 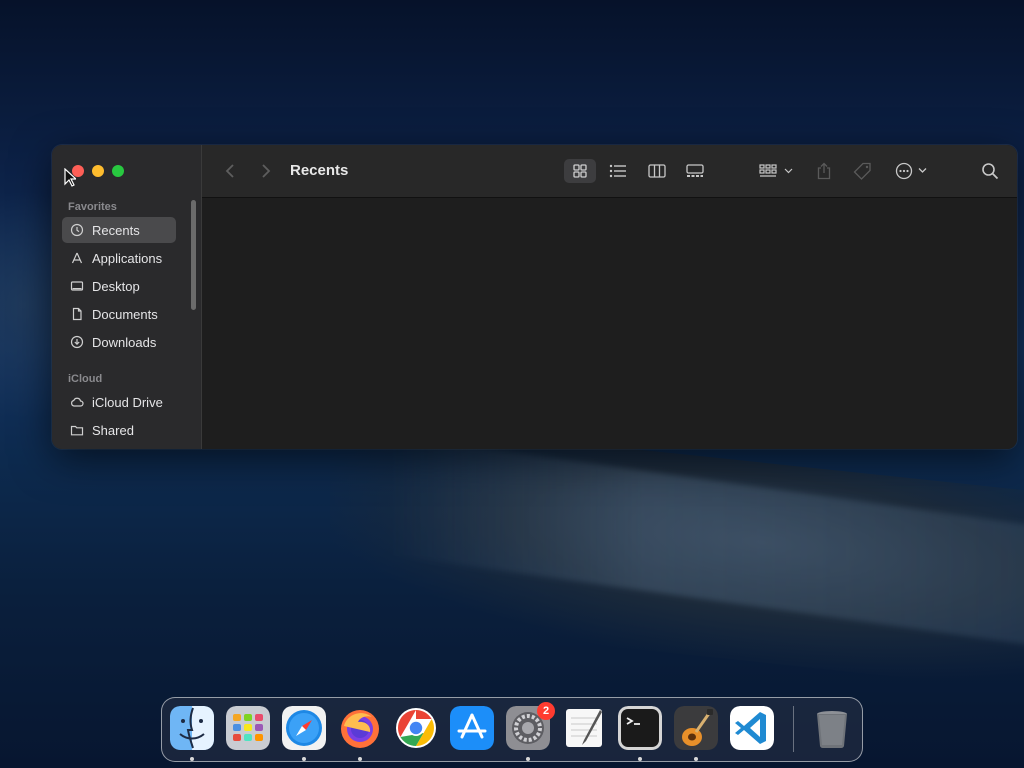 What do you see at coordinates (77, 286) in the screenshot?
I see `desktop-icon` at bounding box center [77, 286].